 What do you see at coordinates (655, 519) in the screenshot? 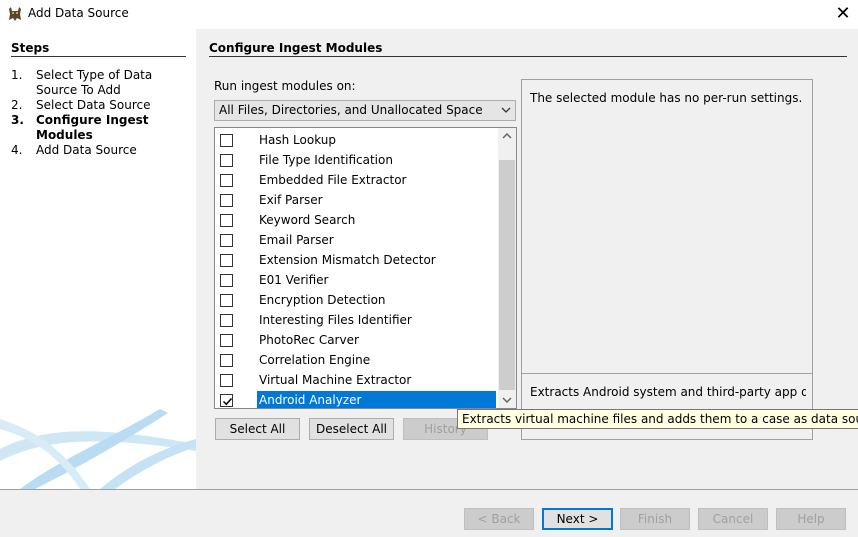
I see `finish-button: Finish` at bounding box center [655, 519].